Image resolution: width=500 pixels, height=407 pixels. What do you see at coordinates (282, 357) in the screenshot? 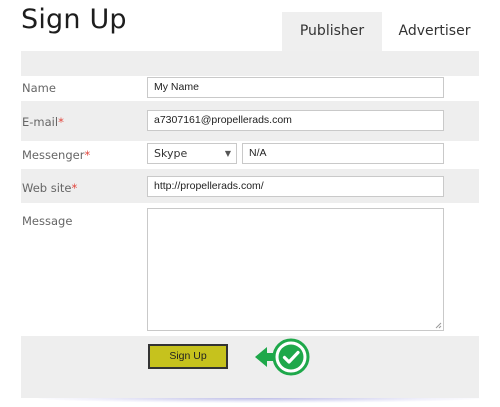
I see `check-arrow-icon` at bounding box center [282, 357].